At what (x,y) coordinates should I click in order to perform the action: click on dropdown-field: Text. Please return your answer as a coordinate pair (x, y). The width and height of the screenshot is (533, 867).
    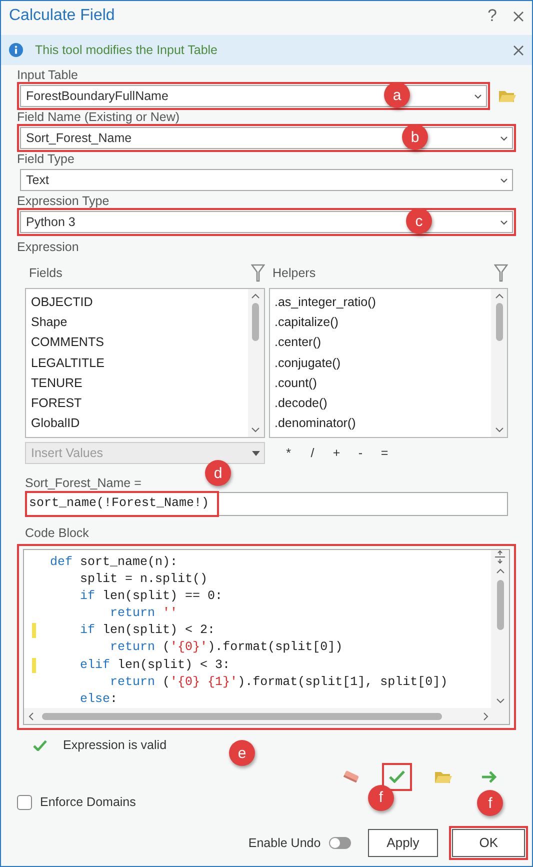
    Looking at the image, I should click on (266, 180).